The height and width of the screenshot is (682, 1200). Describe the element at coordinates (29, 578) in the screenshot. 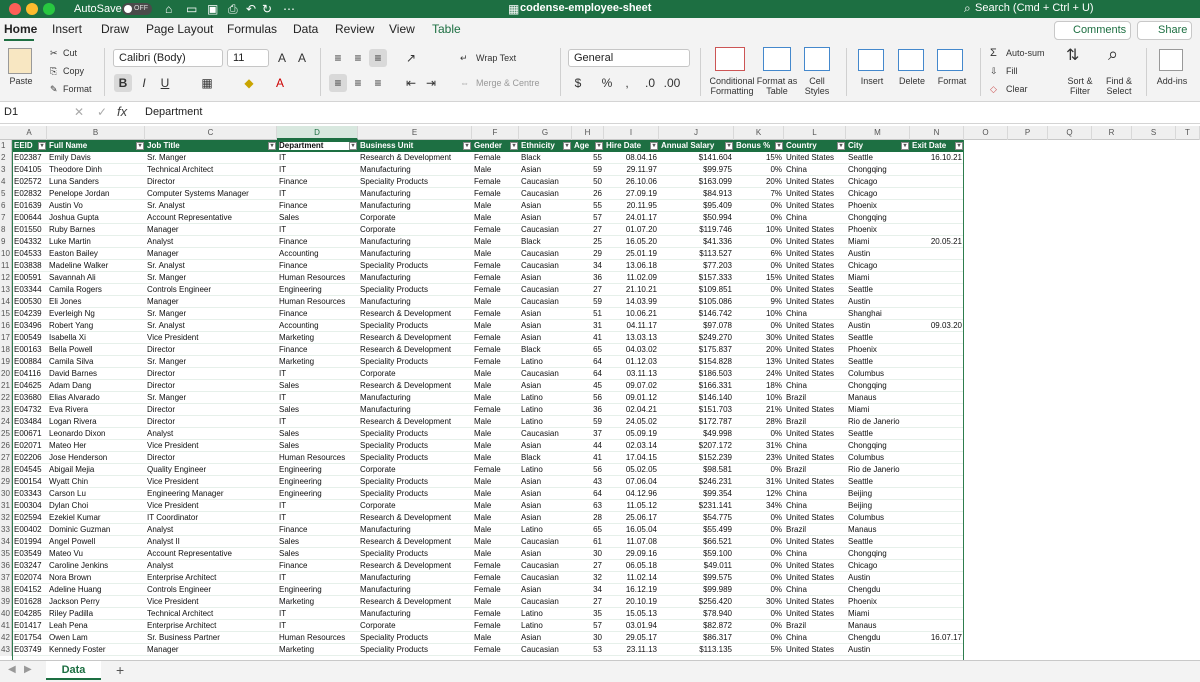

I see `table-cell: E02074` at that location.